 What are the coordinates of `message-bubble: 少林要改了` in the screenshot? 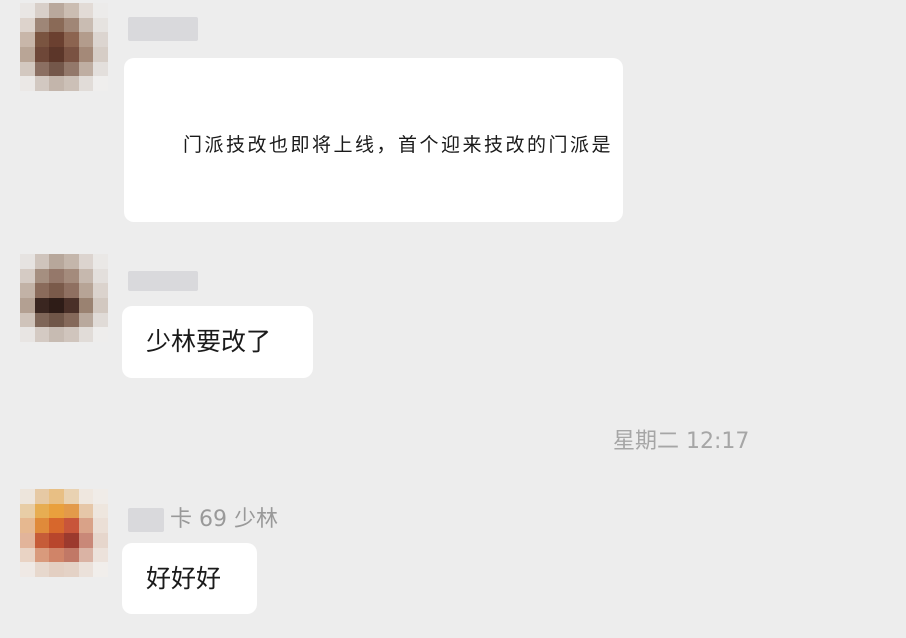 It's located at (217, 342).